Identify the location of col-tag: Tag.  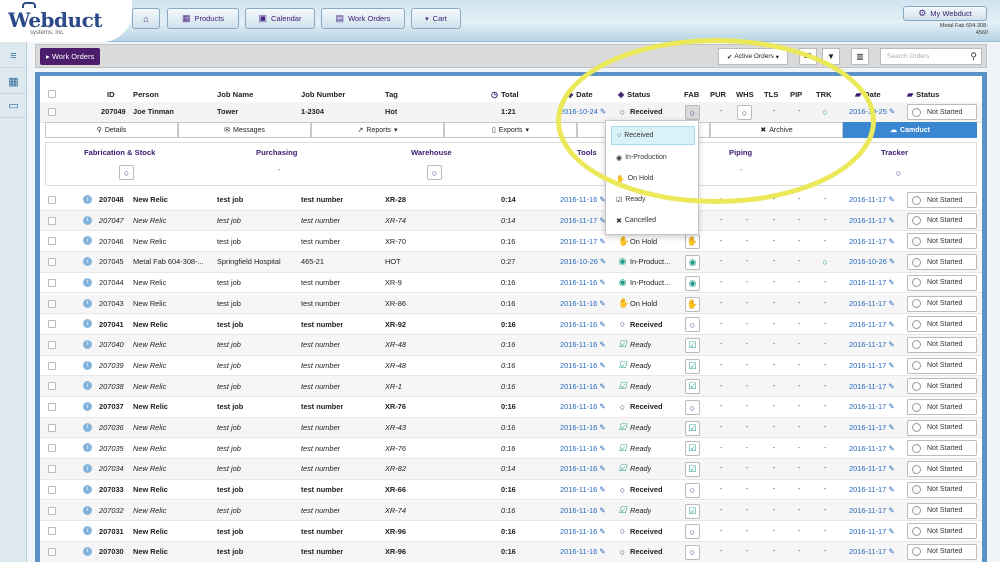
(391, 94).